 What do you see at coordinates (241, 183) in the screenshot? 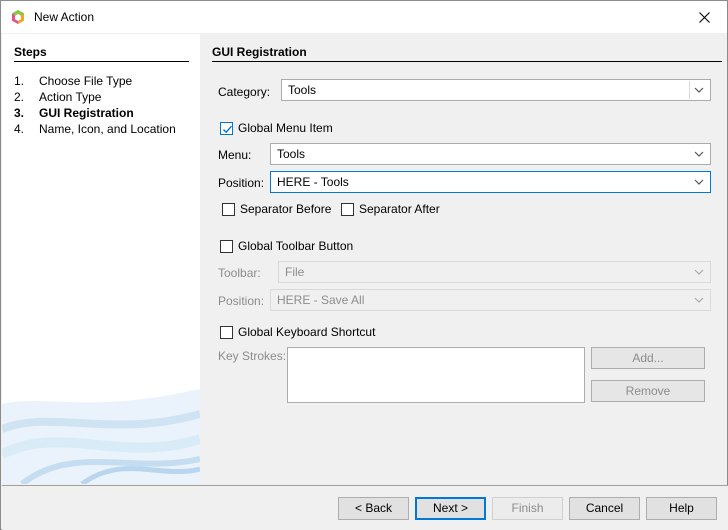
I see `position-label: Position:` at bounding box center [241, 183].